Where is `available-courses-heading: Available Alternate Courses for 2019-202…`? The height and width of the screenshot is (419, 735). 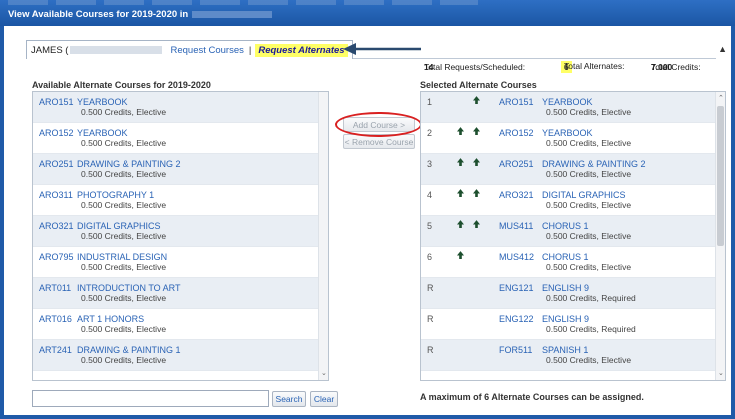 available-courses-heading: Available Alternate Courses for 2019-202… is located at coordinates (121, 85).